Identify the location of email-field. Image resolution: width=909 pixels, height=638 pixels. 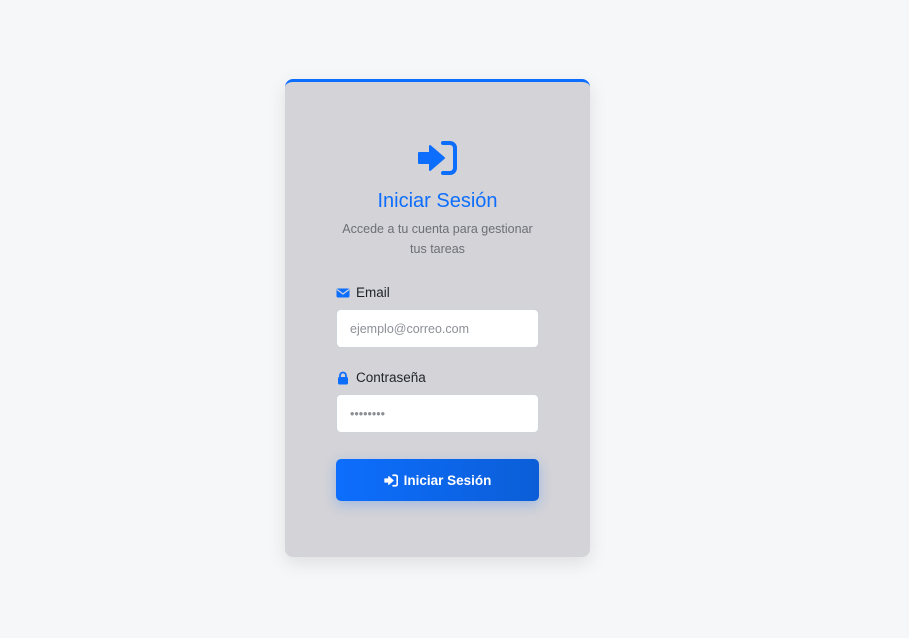
(437, 328).